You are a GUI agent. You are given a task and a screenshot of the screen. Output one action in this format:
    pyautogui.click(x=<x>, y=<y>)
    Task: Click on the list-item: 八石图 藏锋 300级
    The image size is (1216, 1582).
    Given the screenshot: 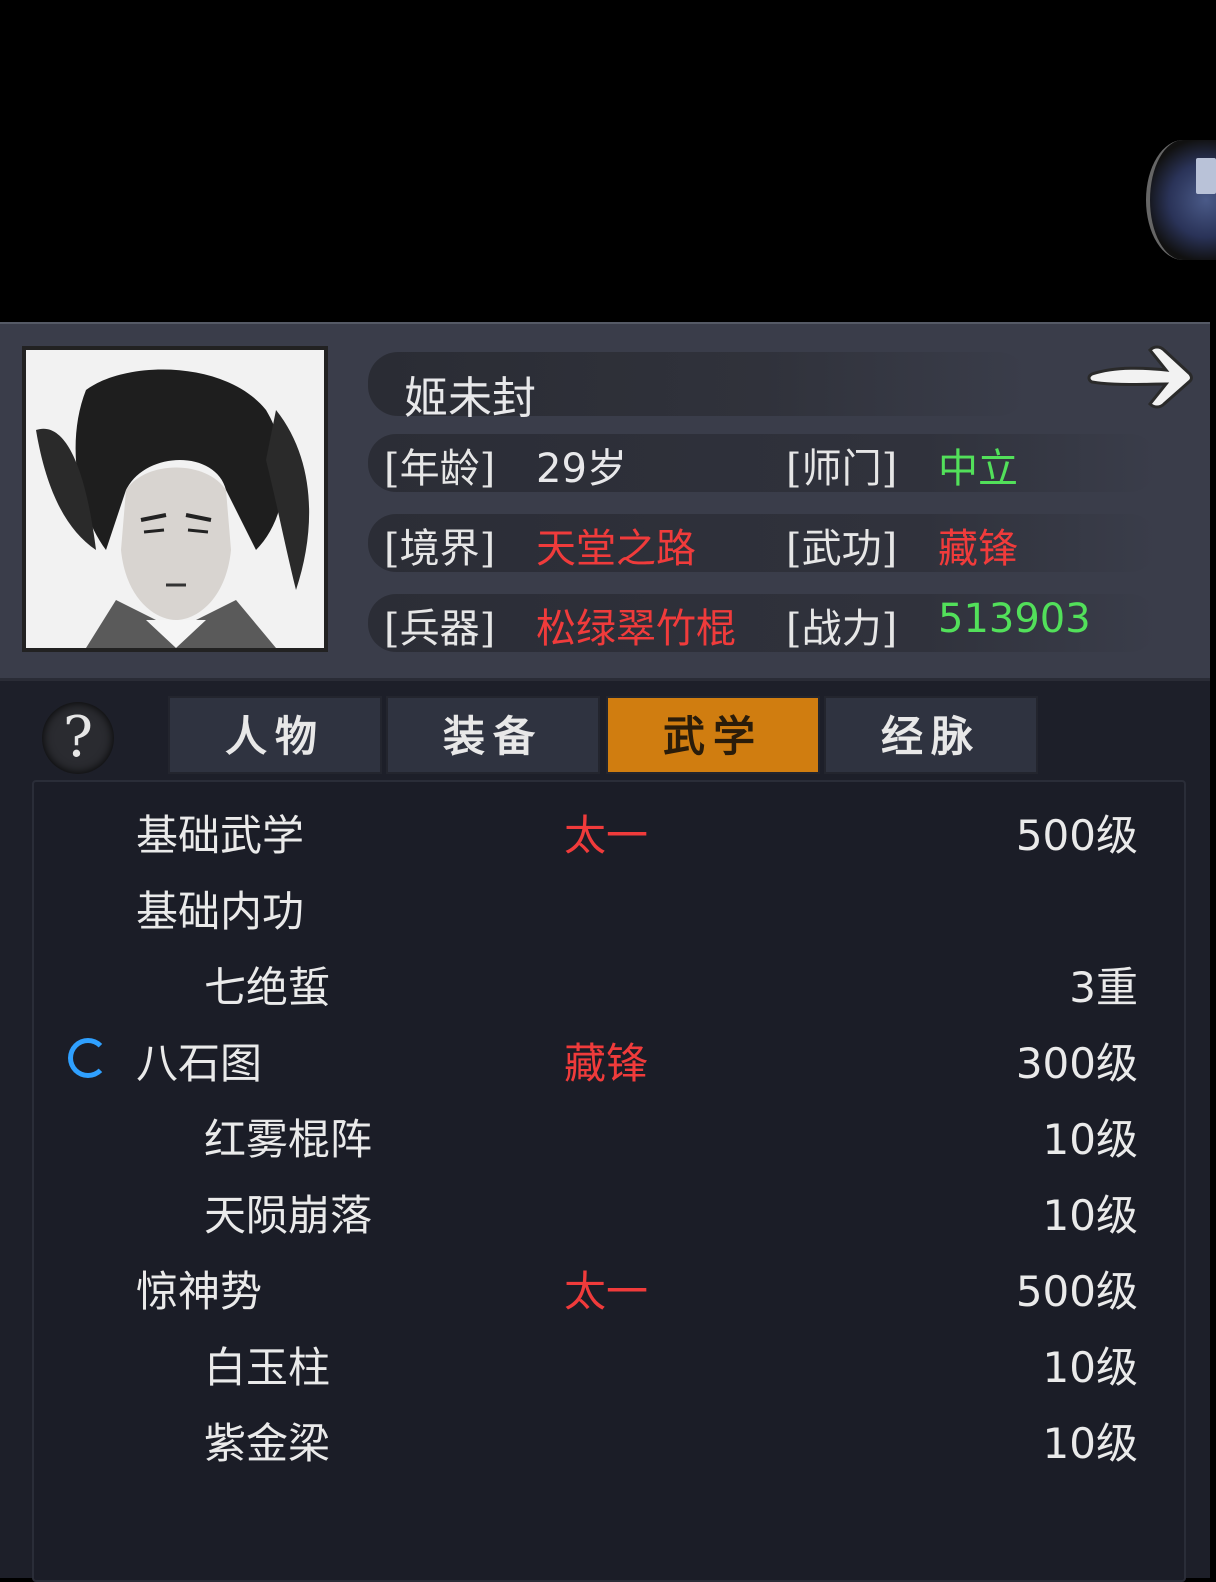 What is the action you would take?
    pyautogui.click(x=609, y=1058)
    